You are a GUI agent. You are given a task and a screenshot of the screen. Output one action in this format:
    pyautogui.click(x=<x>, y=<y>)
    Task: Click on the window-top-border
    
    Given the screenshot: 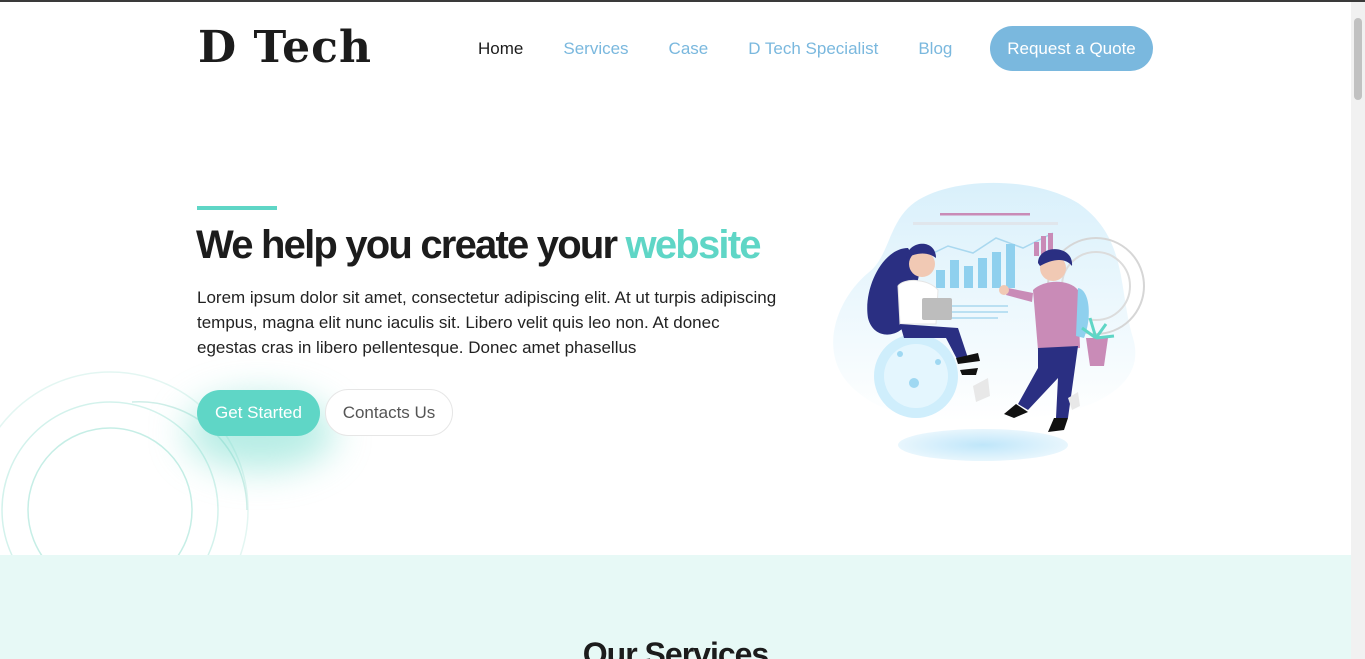 What is the action you would take?
    pyautogui.click(x=682, y=1)
    